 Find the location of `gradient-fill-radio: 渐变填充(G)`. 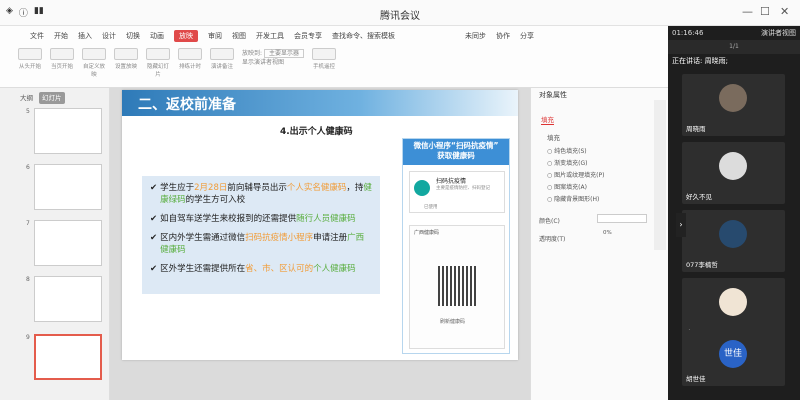

gradient-fill-radio: 渐变填充(G) is located at coordinates (567, 162).